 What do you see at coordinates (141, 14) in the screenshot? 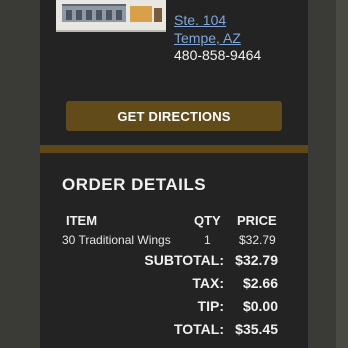
I see `store-sign` at bounding box center [141, 14].